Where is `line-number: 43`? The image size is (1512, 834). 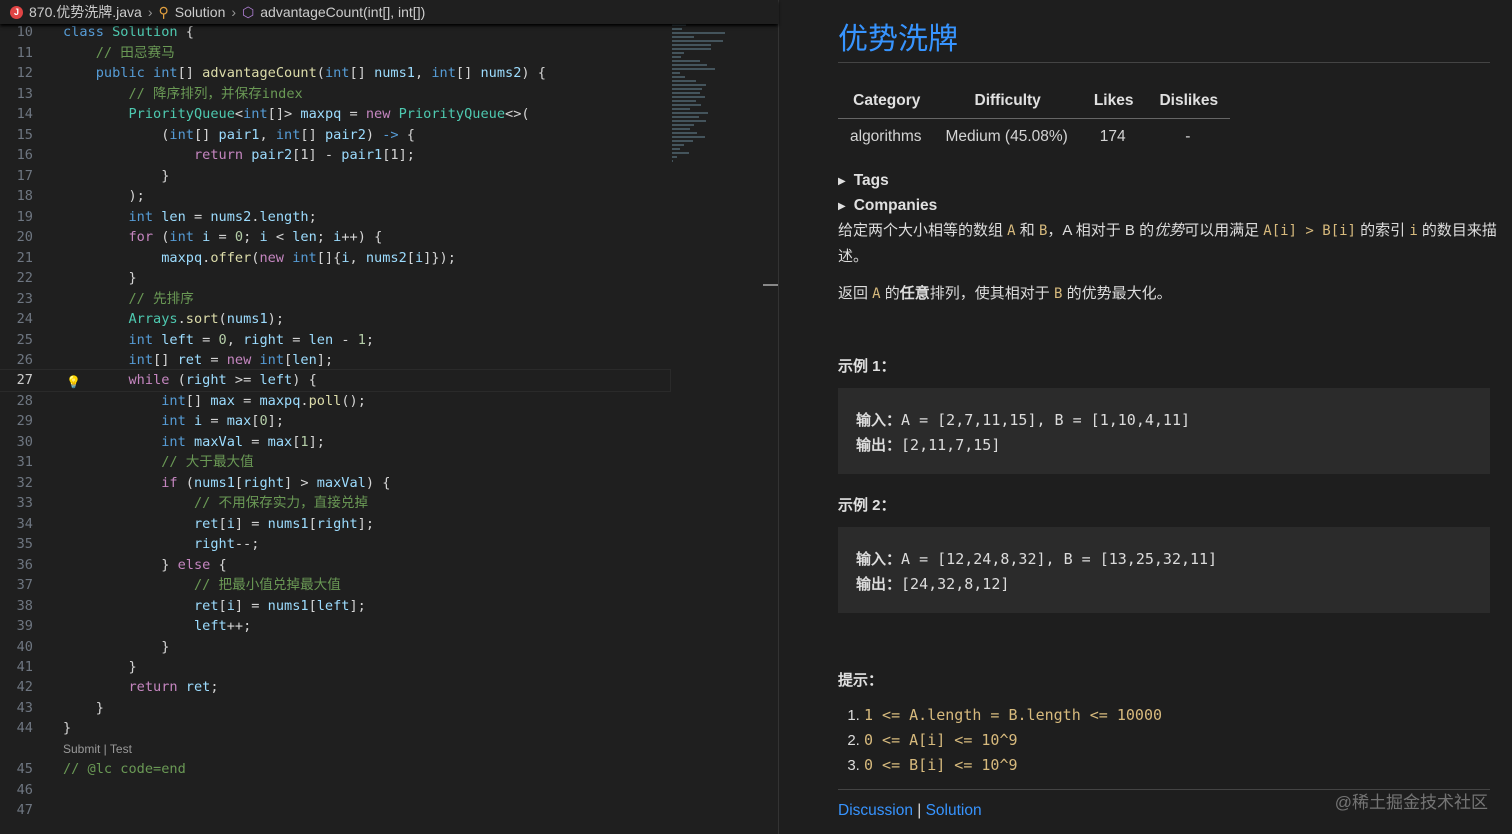 line-number: 43 is located at coordinates (16, 708).